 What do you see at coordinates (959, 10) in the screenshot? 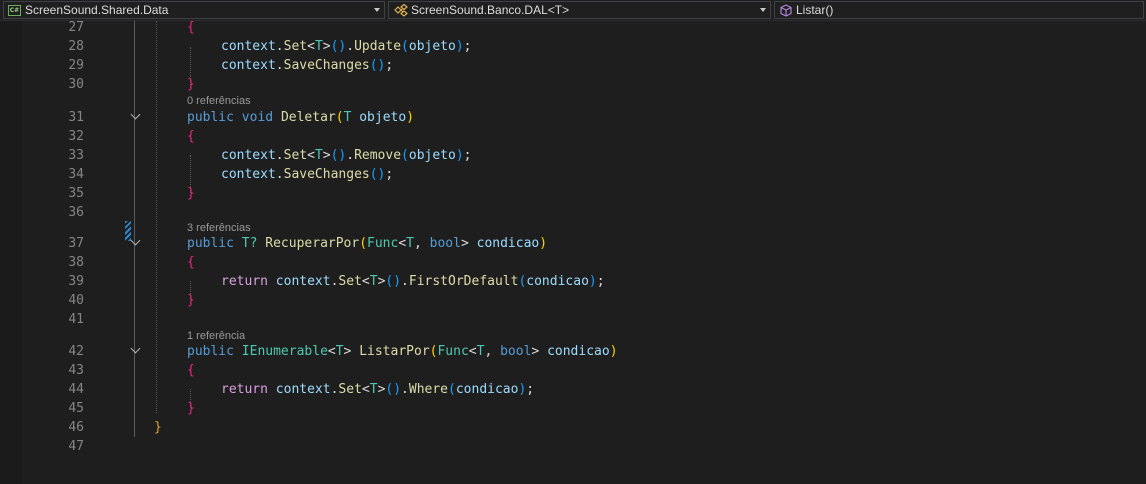
I see `member-dropdown: Listar()` at bounding box center [959, 10].